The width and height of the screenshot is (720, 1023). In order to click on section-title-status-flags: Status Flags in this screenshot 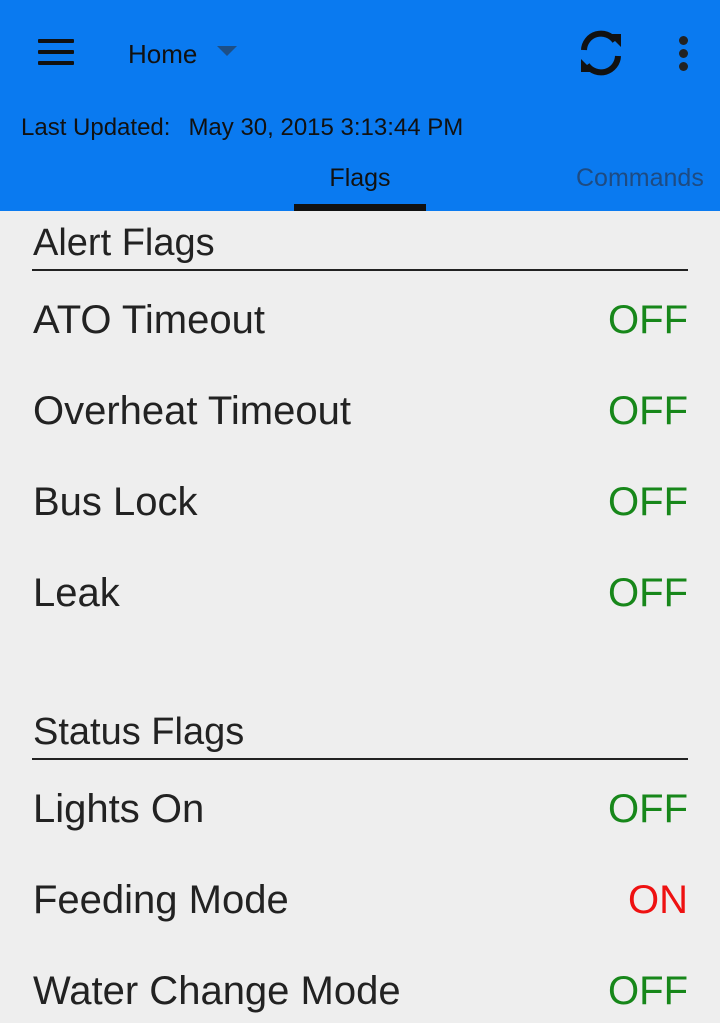, I will do `click(139, 732)`.